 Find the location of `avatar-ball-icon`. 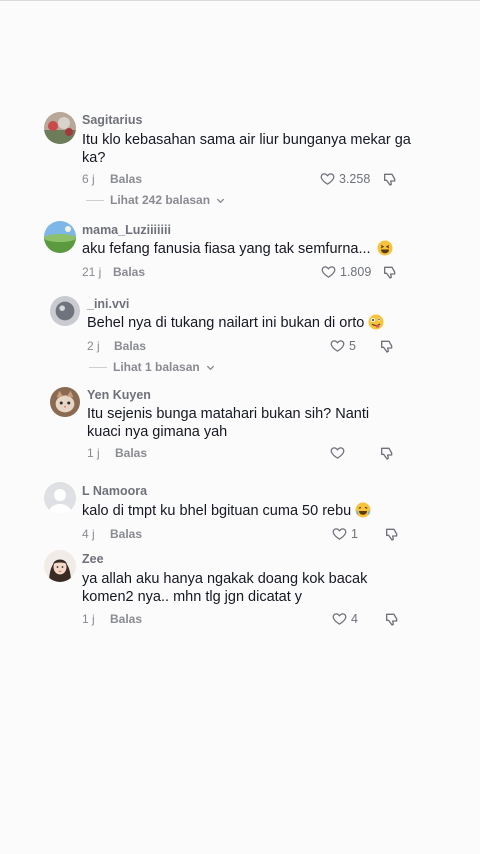

avatar-ball-icon is located at coordinates (65, 311).